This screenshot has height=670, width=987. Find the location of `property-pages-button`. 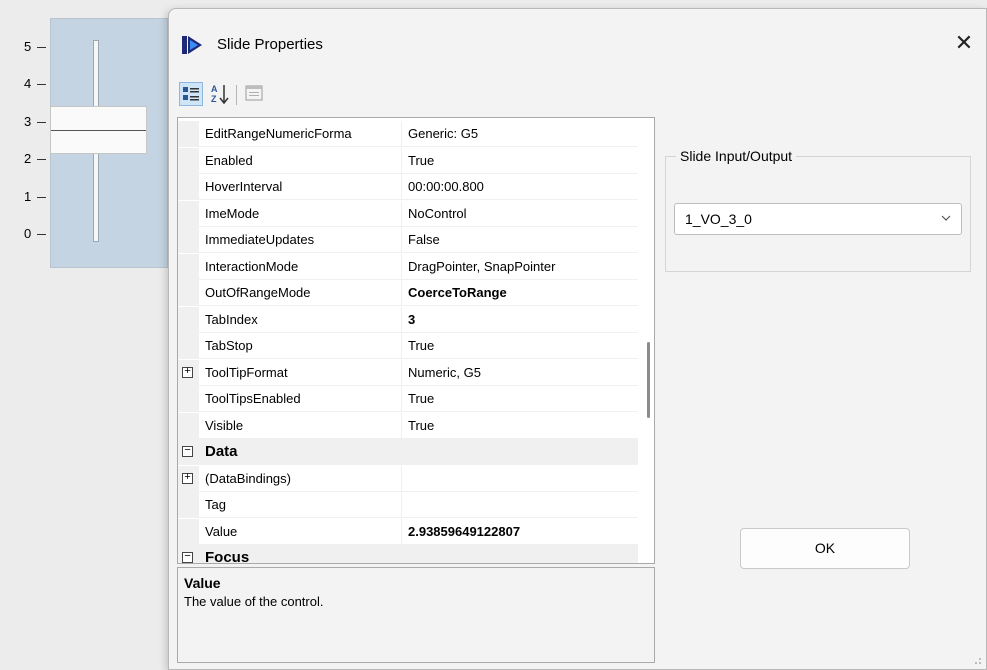

property-pages-button is located at coordinates (255, 94).